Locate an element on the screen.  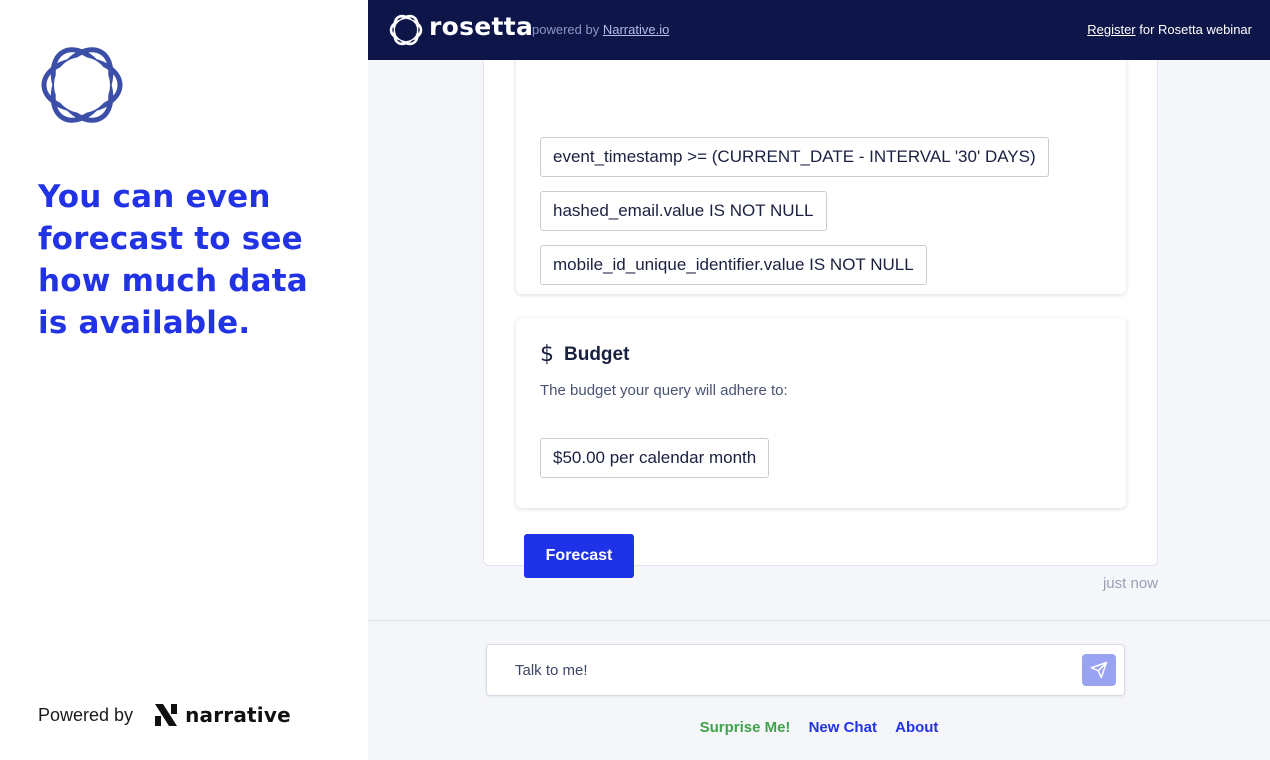
narrative-wordmark: narrative is located at coordinates (238, 715).